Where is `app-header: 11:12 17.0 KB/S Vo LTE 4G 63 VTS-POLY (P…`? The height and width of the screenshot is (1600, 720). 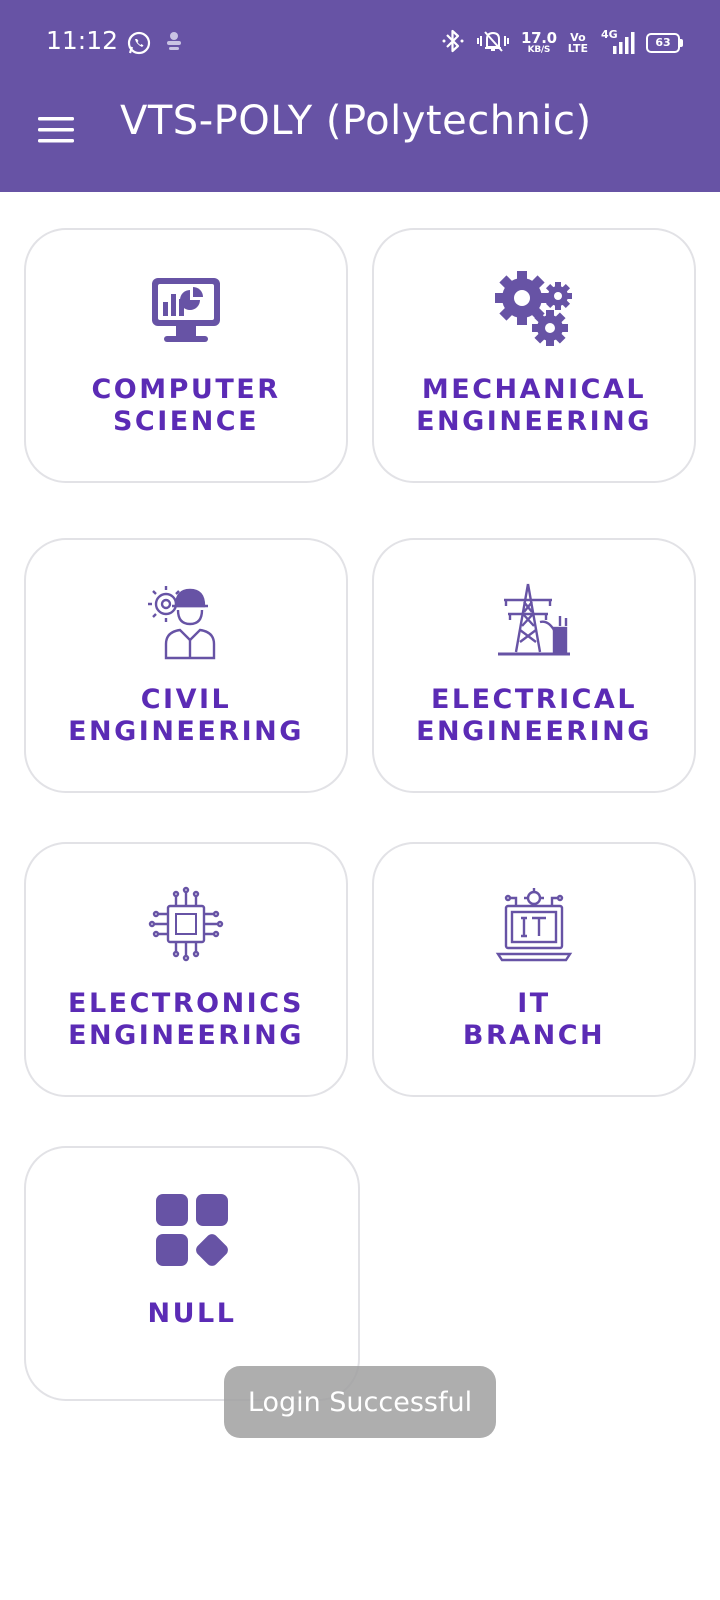 app-header: 11:12 17.0 KB/S Vo LTE 4G 63 VTS-POLY (P… is located at coordinates (360, 96).